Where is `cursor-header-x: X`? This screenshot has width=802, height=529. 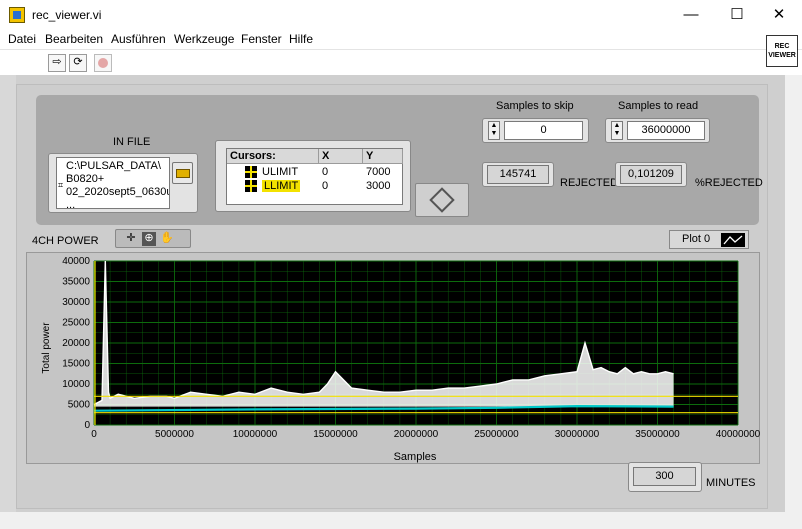
cursor-header-x: X is located at coordinates (341, 156).